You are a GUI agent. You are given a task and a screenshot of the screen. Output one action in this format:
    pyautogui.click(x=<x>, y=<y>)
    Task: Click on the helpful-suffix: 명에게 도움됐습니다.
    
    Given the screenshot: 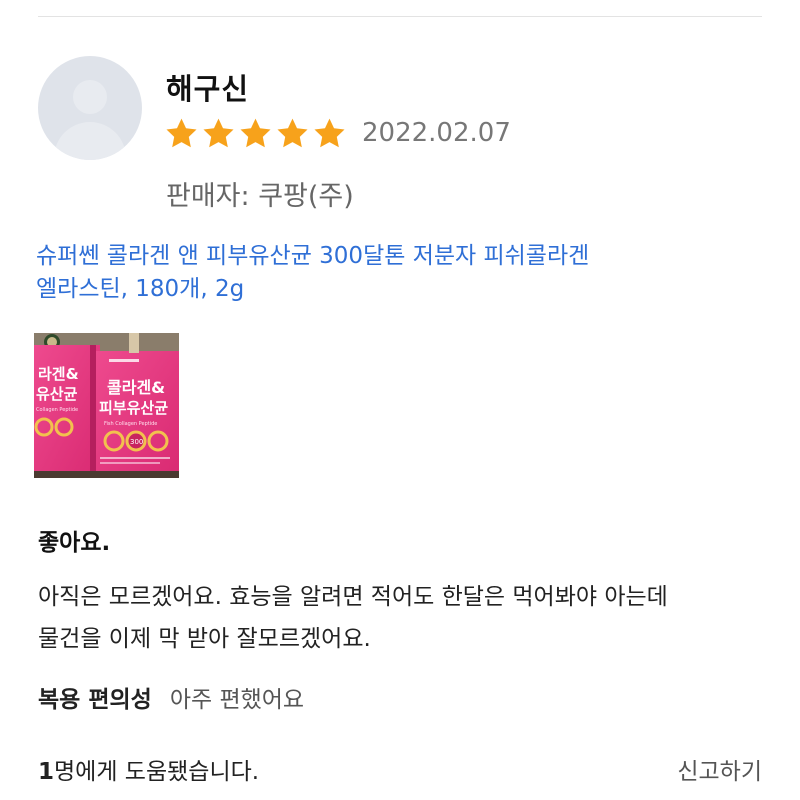 What is the action you would take?
    pyautogui.click(x=157, y=772)
    